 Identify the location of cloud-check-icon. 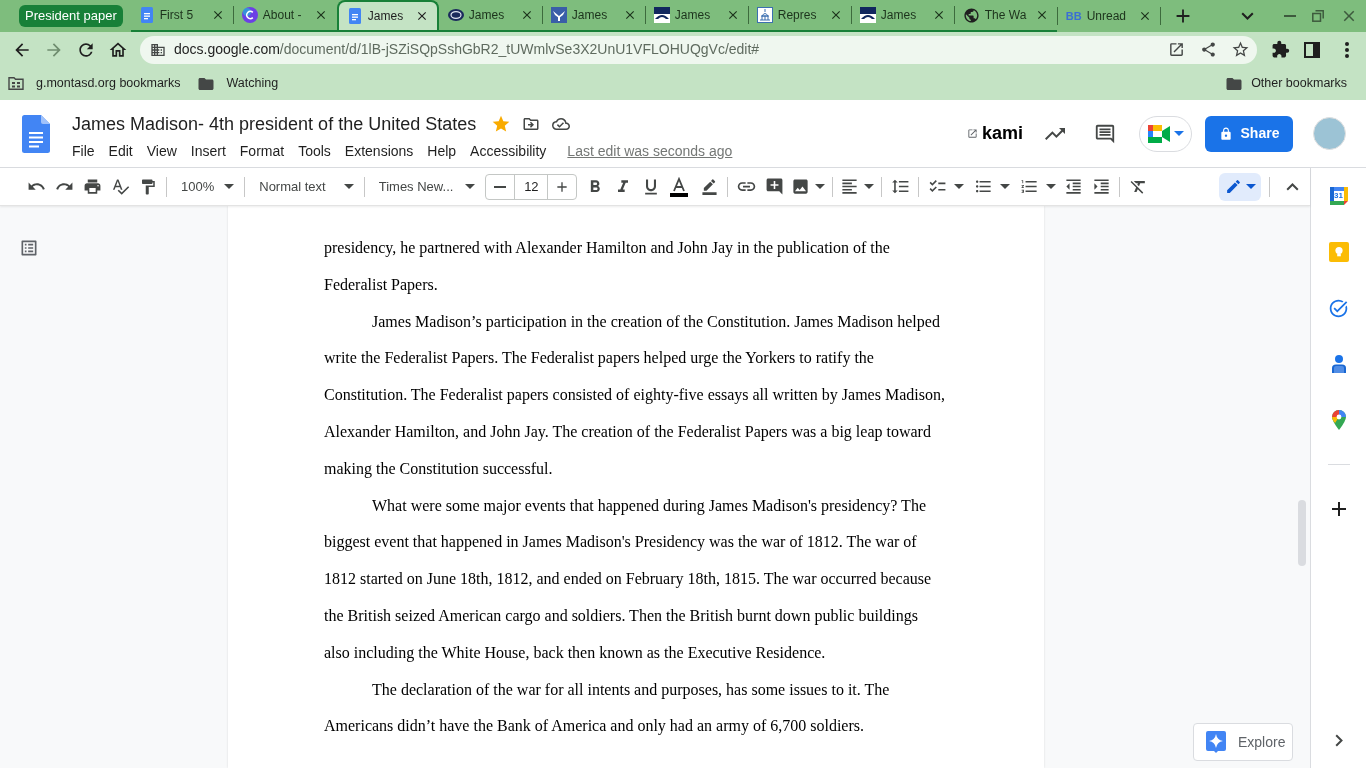
(561, 124).